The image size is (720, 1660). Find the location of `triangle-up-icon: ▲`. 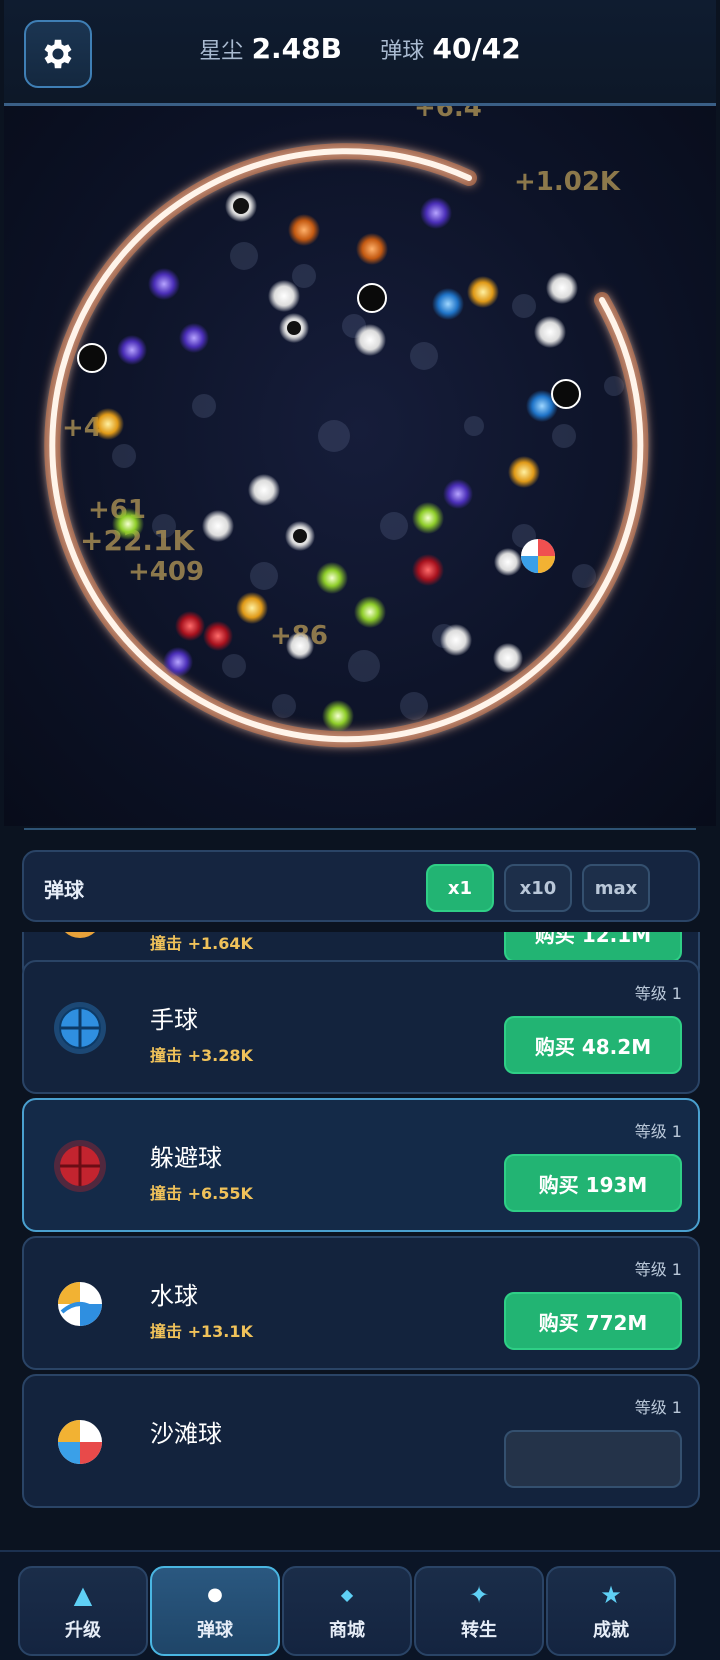

triangle-up-icon: ▲ is located at coordinates (83, 1595).